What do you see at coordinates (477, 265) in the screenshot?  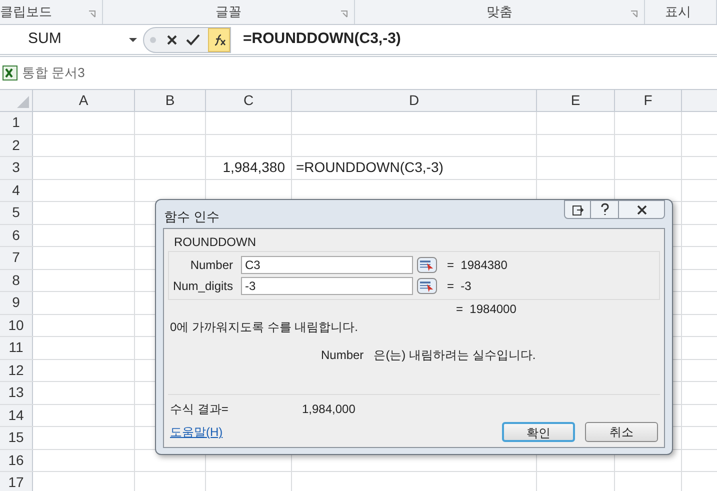 I see `argument-result: = 1984380` at bounding box center [477, 265].